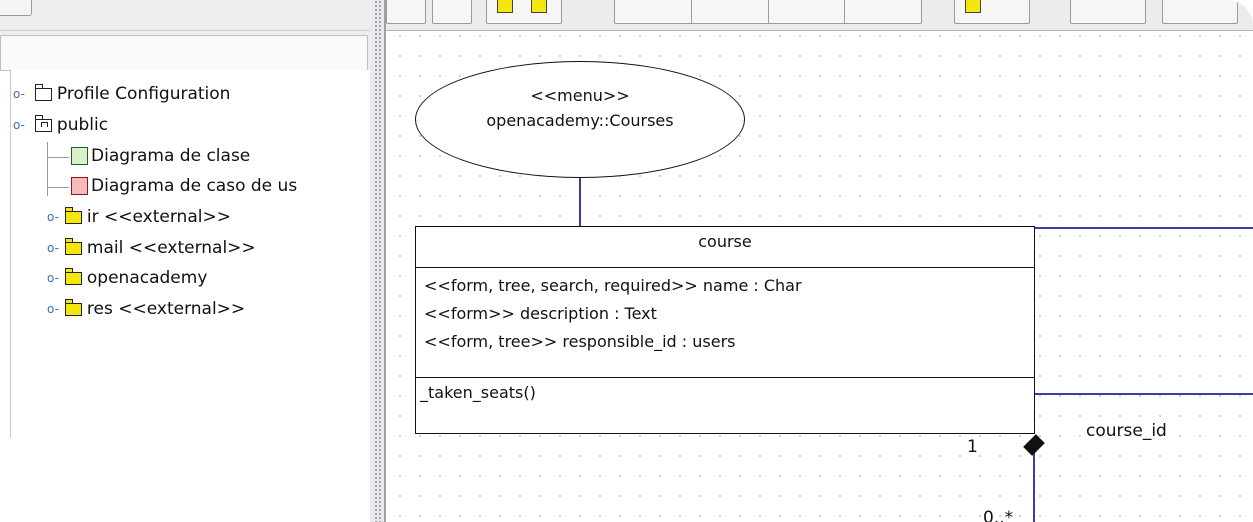 This screenshot has height=522, width=1253. I want to click on usecase-courses: <<menu>> openacademy::Courses, so click(580, 119).